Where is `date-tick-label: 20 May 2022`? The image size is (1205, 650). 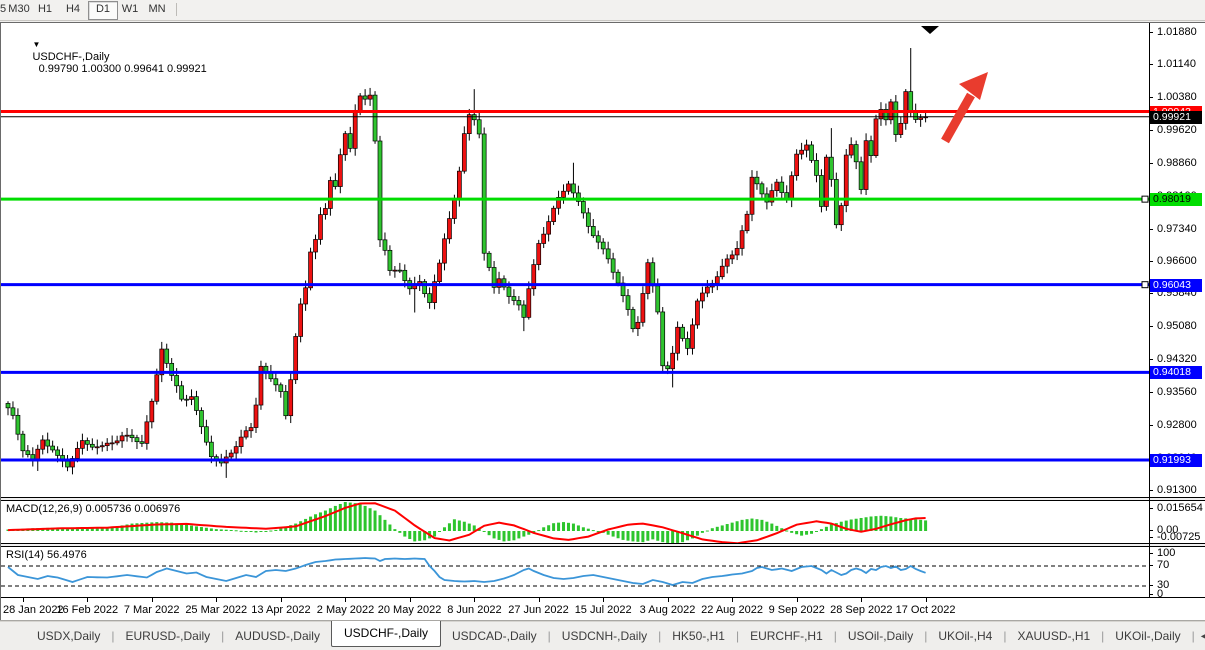 date-tick-label: 20 May 2022 is located at coordinates (409, 610).